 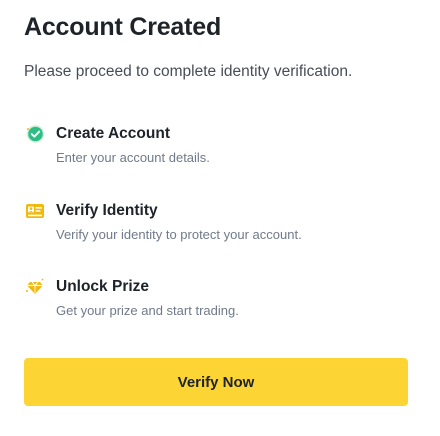 I want to click on step-title: Create Account, so click(x=113, y=133).